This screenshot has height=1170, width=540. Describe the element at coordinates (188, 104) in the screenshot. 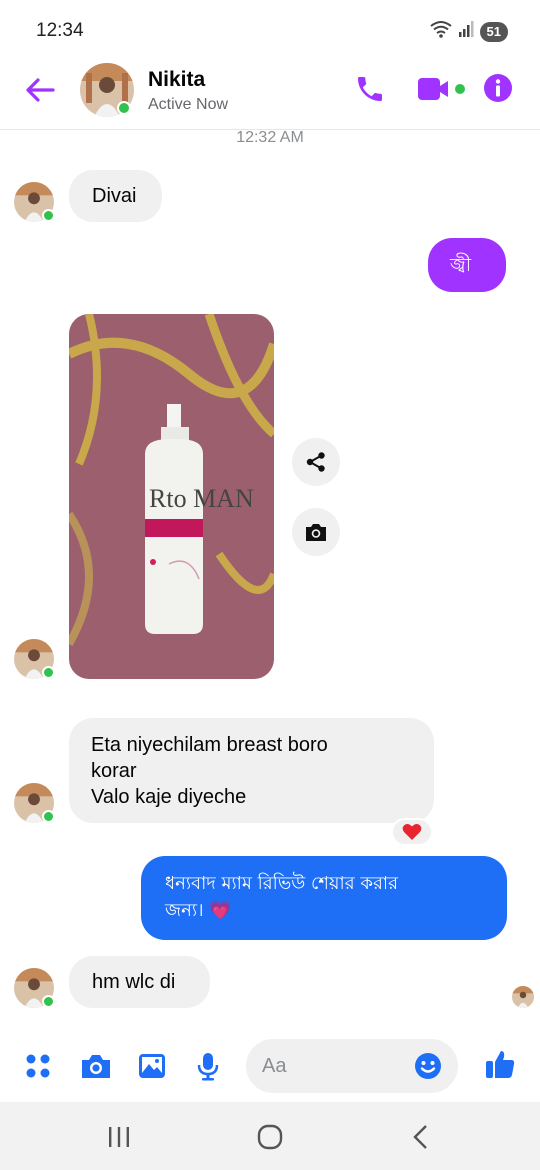

I see `contact-status: Active Now` at that location.